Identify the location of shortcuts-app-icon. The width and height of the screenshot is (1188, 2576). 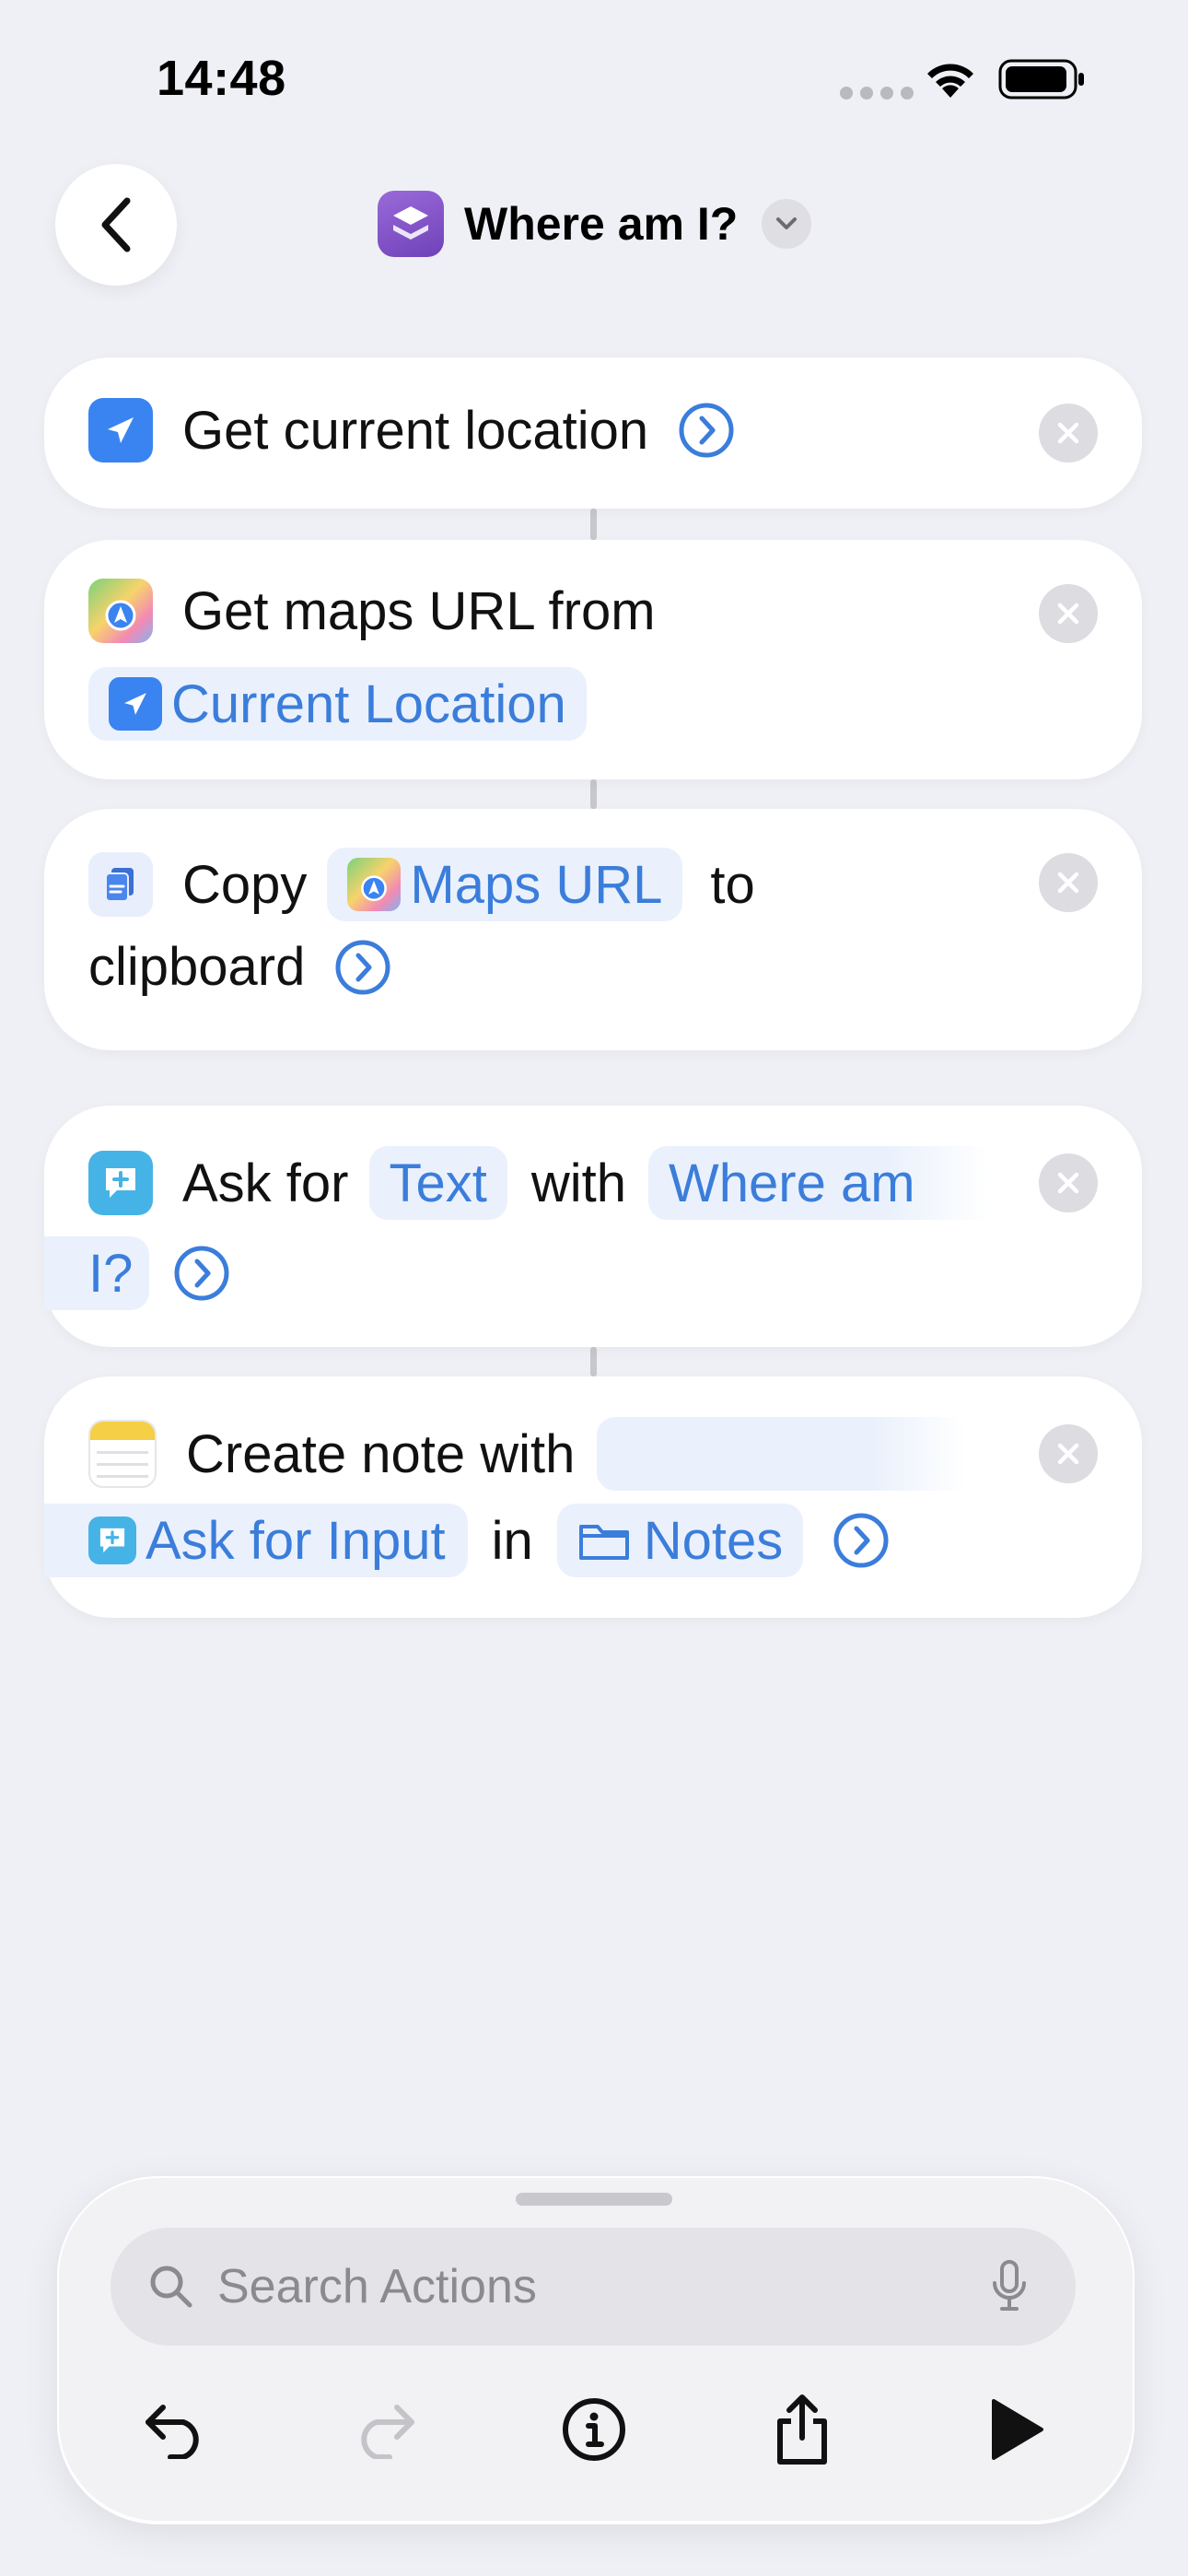
(411, 224).